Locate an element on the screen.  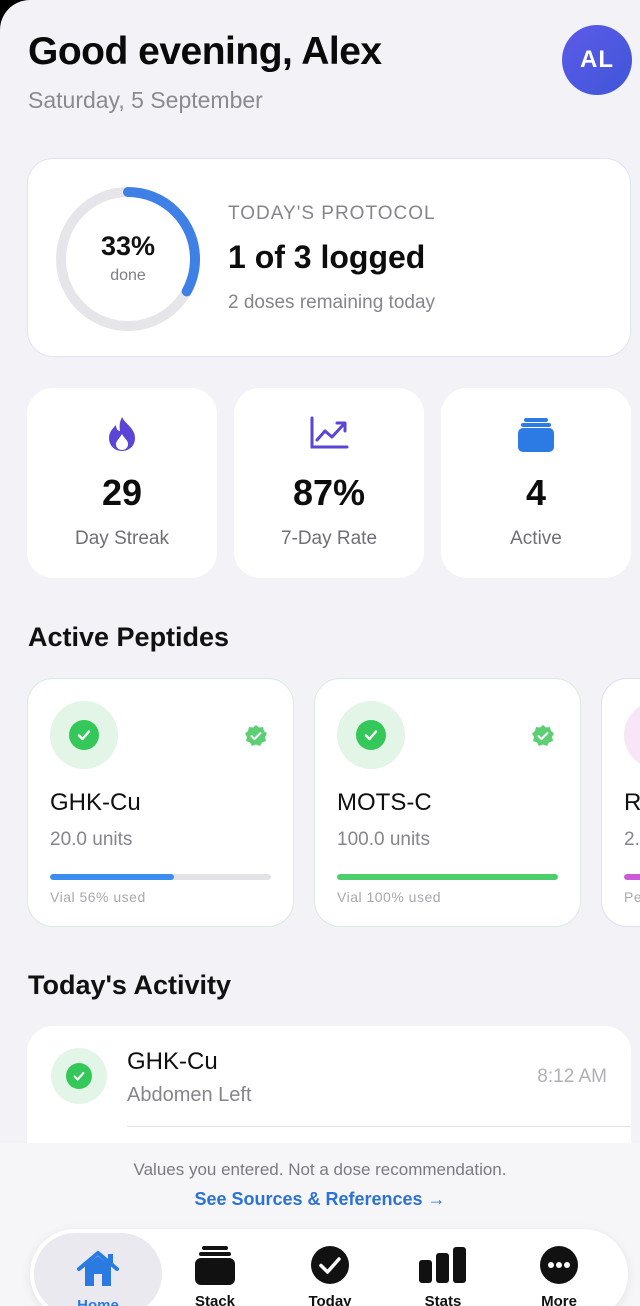
sources-link: See Sources & References → is located at coordinates (320, 1199).